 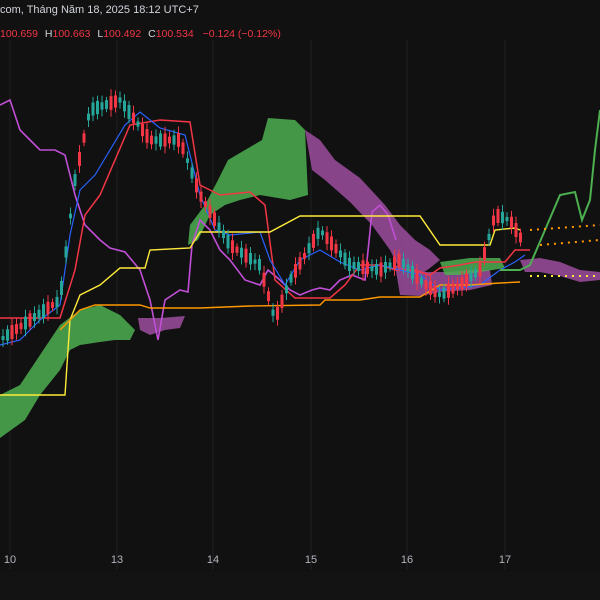 I want to click on x-tick-label: 14, so click(x=213, y=560).